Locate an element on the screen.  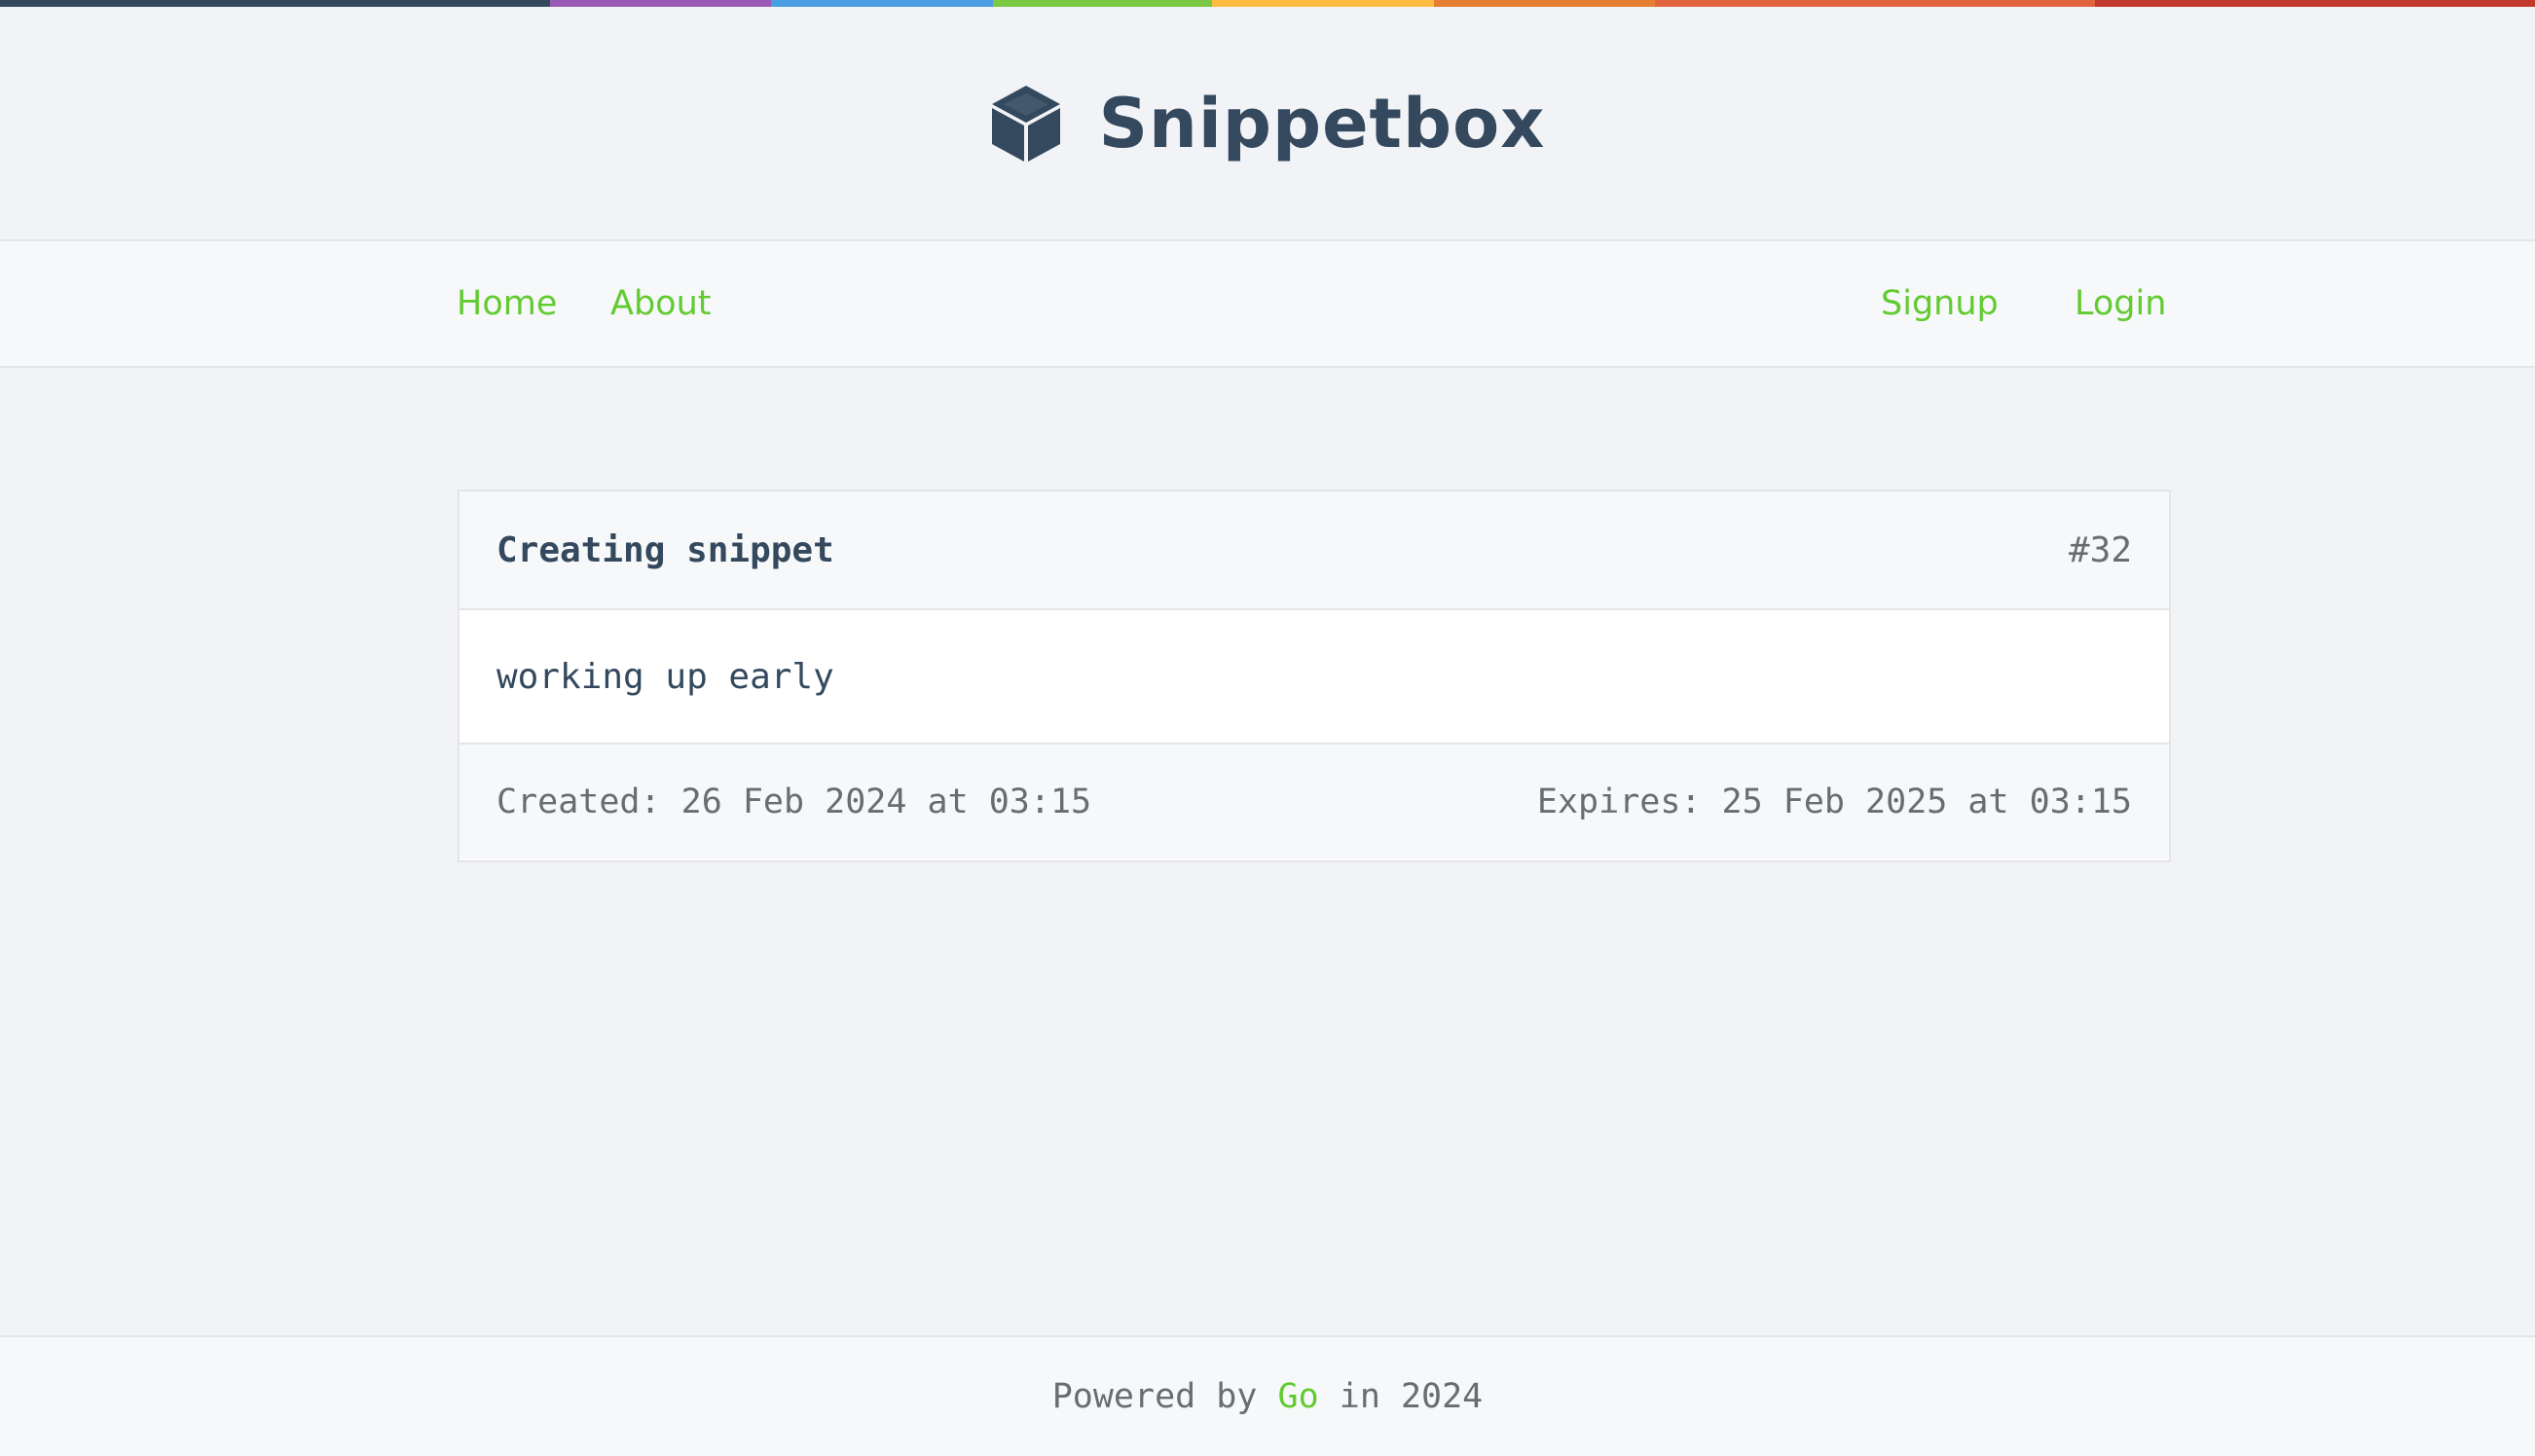
snippet-created: Created: 26 Feb 2024 at 03:15 is located at coordinates (794, 801).